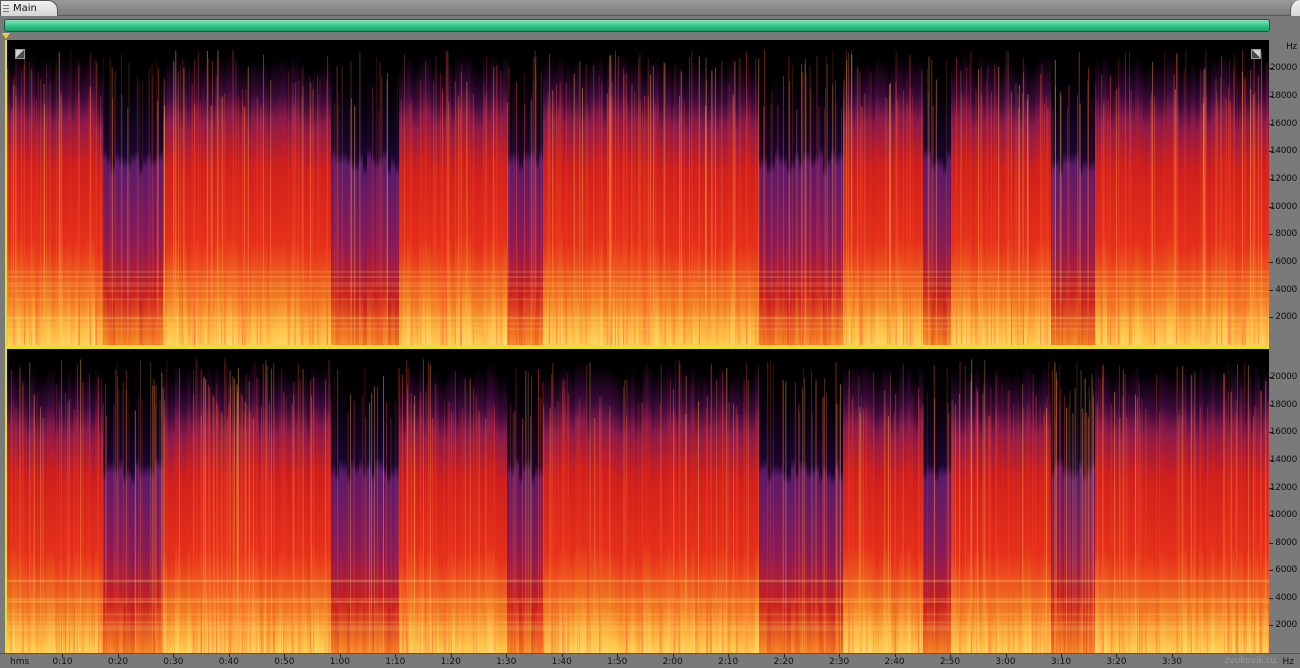  I want to click on time-tick-label: 1:30, so click(506, 662).